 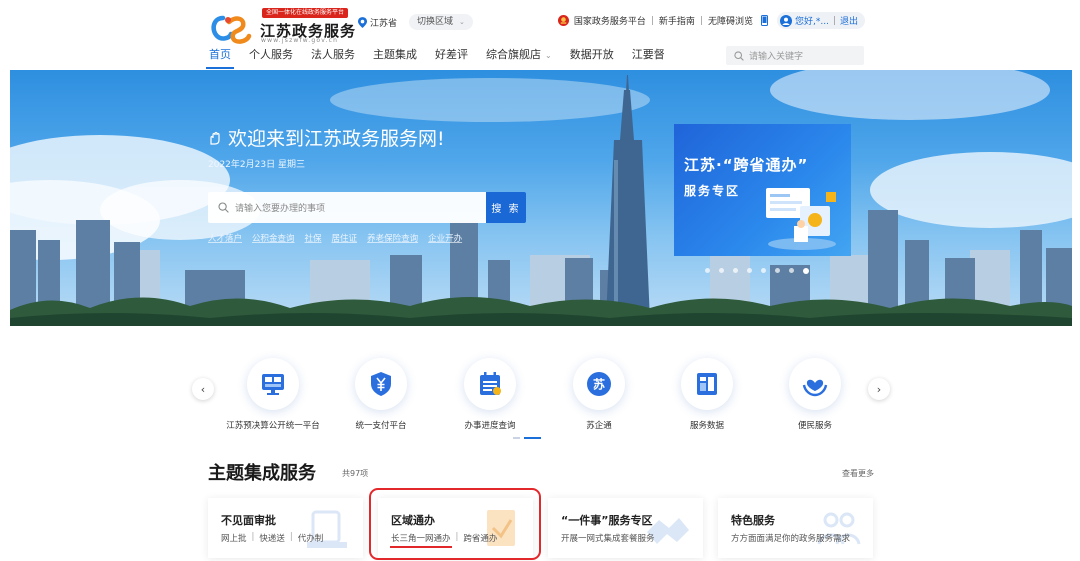 I want to click on hot-word-link: 养老保险查询, so click(x=392, y=238).